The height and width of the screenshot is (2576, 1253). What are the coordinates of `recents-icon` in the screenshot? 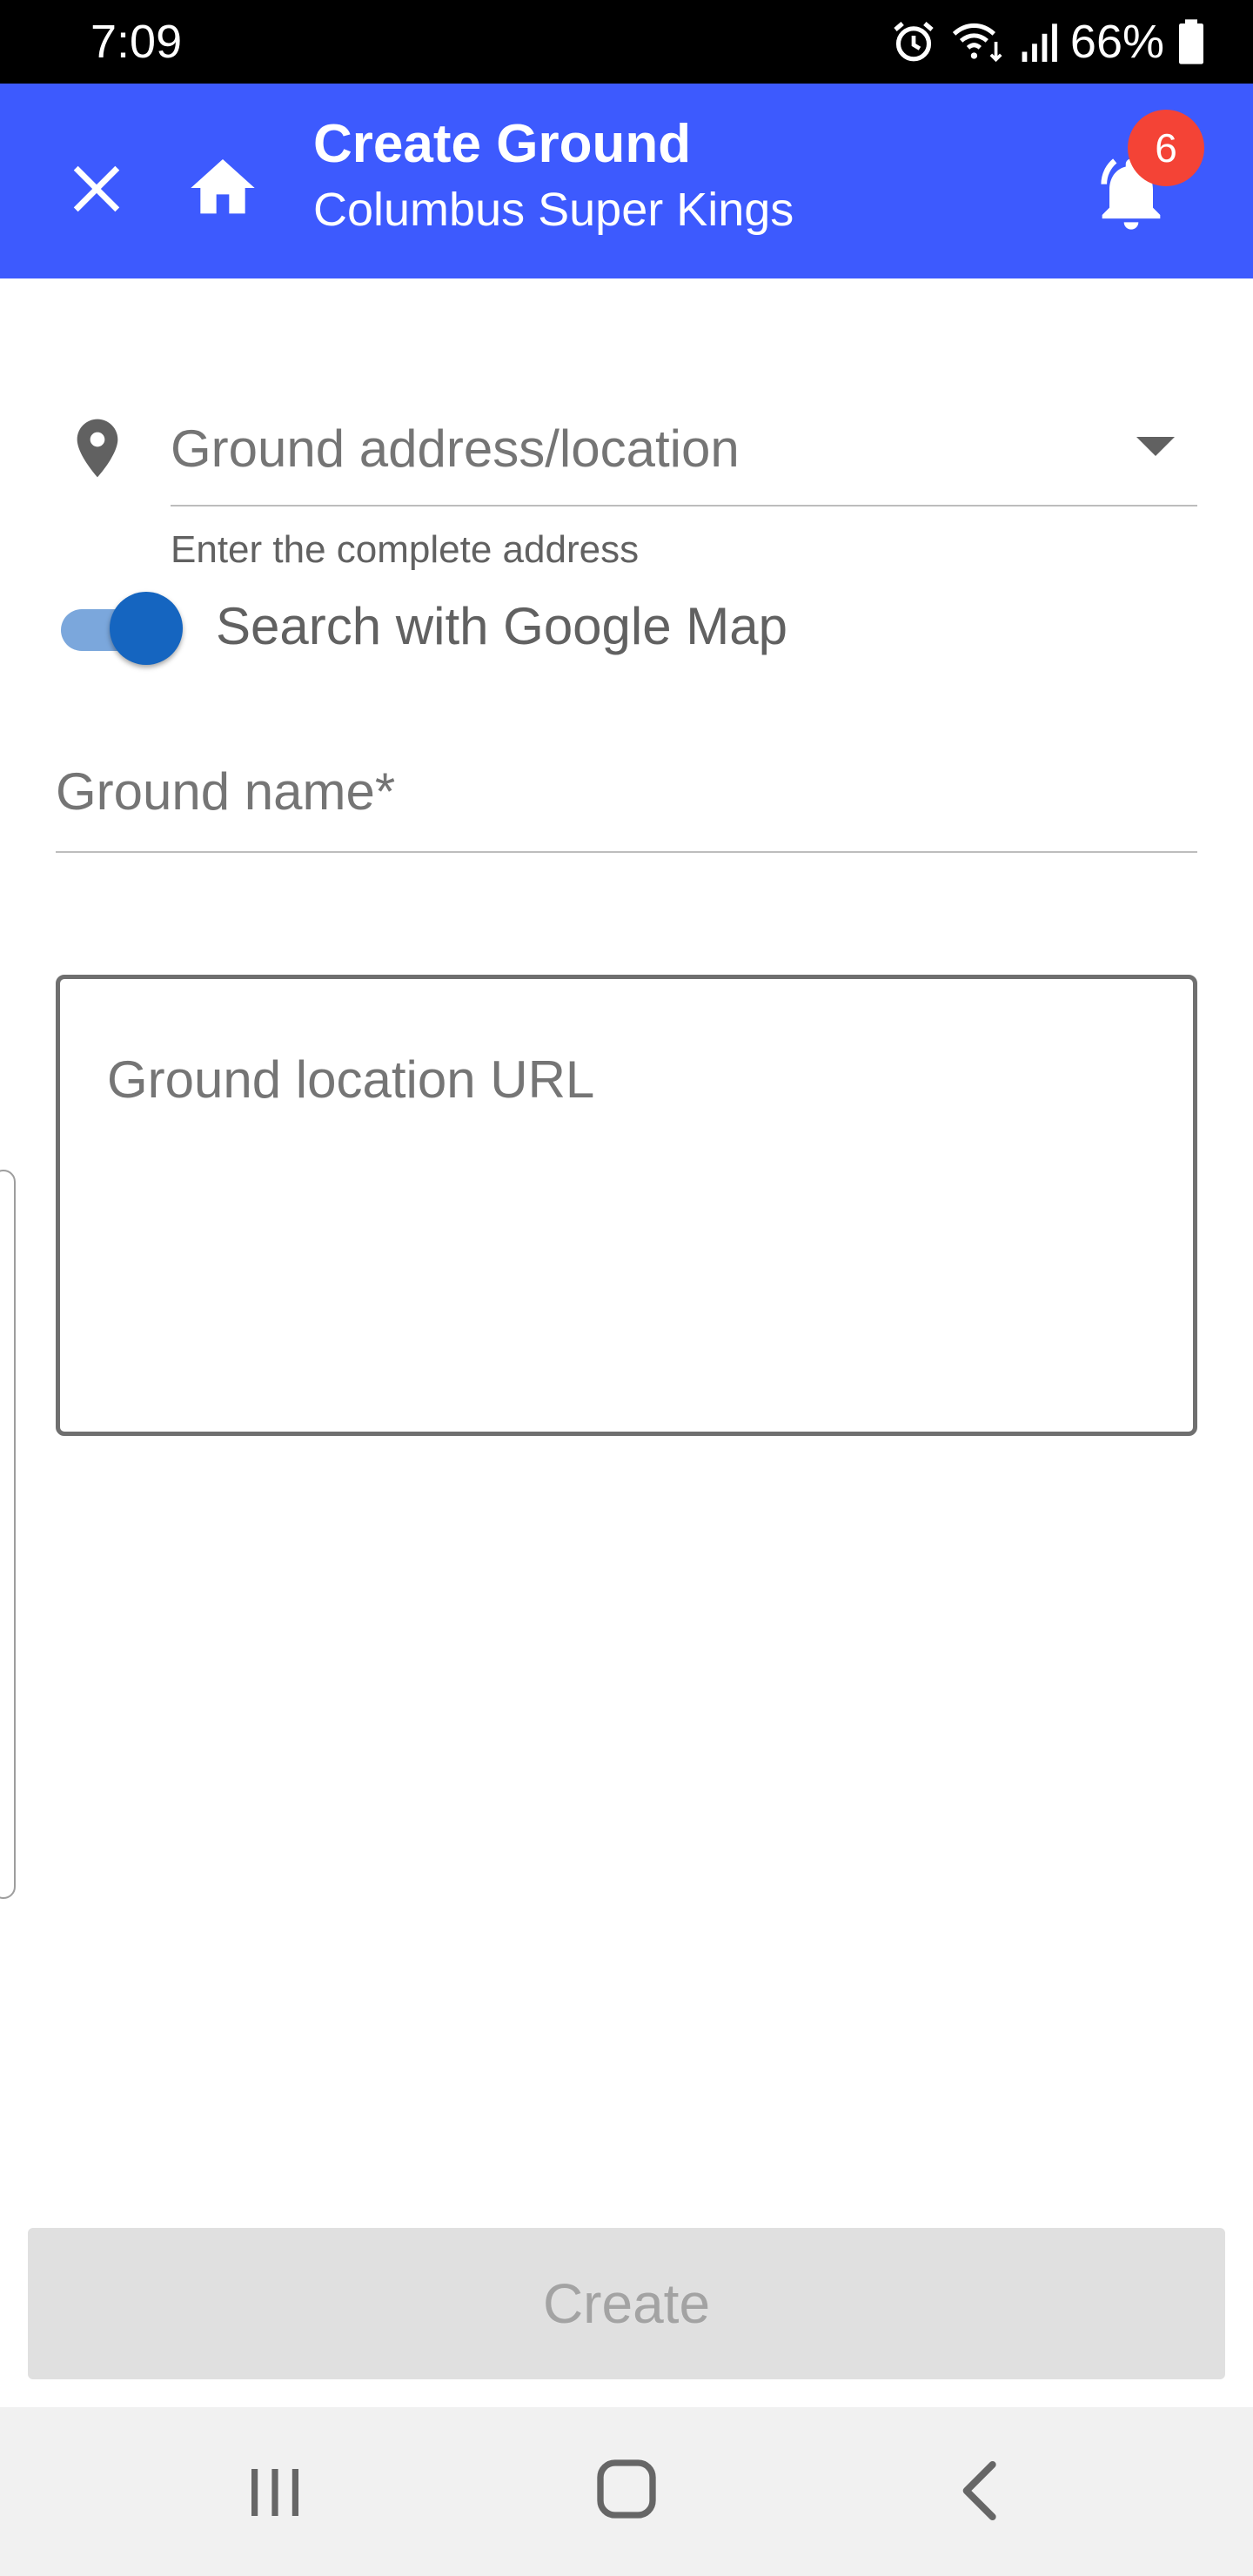 It's located at (275, 2492).